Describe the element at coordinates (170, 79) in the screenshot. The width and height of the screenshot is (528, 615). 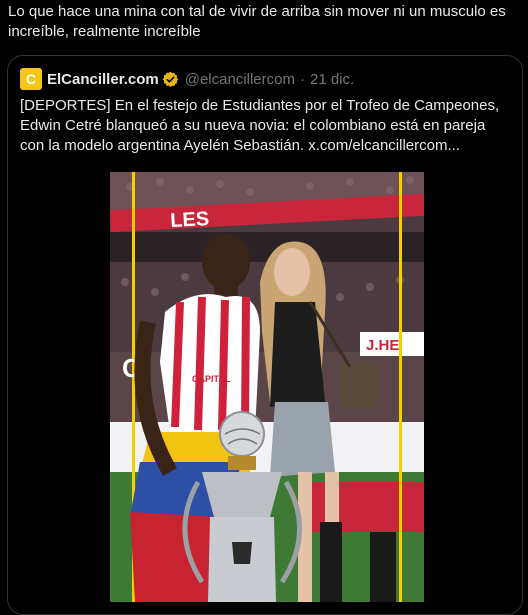
I see `verified-gold-badge-icon` at that location.